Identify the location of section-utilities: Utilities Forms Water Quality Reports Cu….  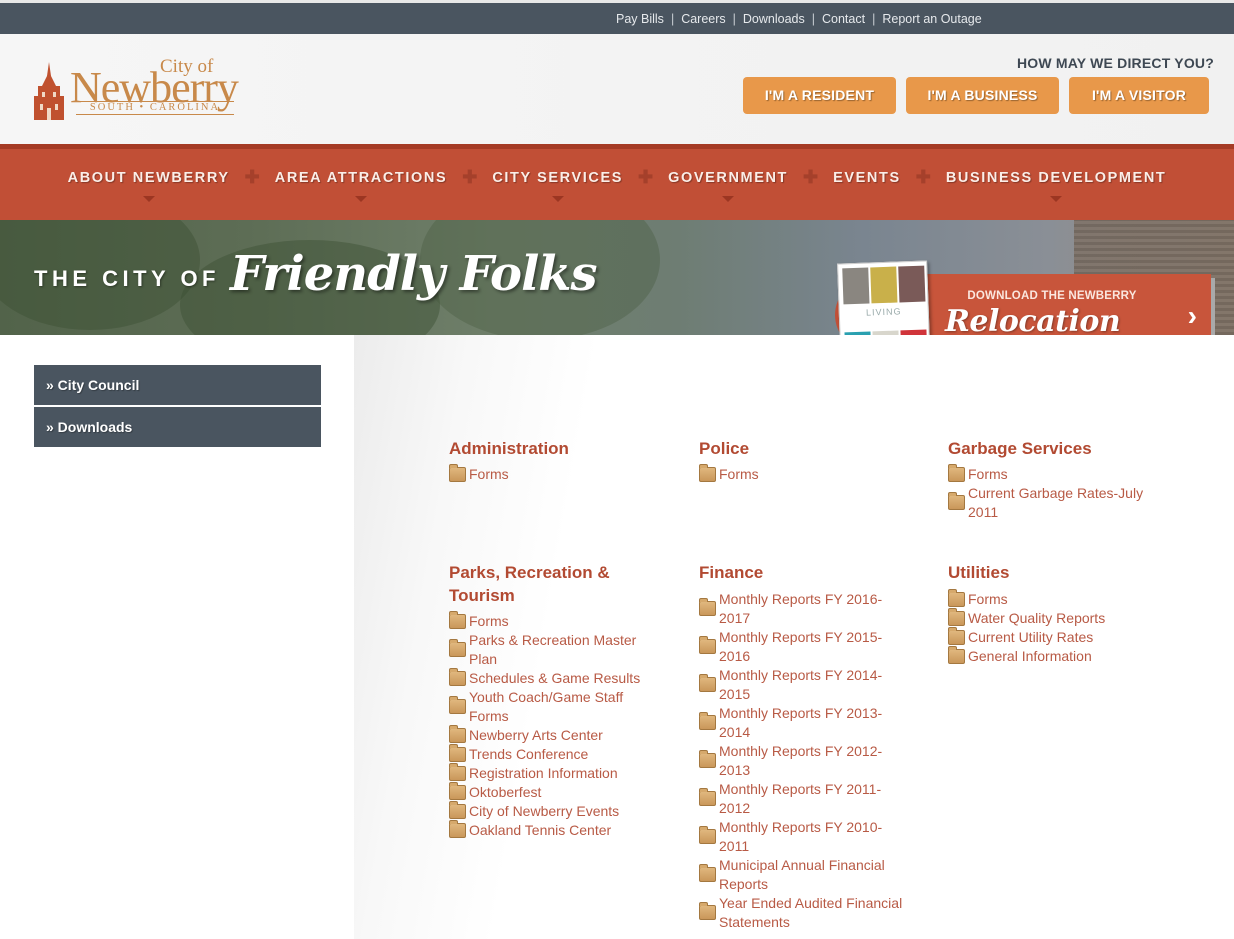
(1055, 613).